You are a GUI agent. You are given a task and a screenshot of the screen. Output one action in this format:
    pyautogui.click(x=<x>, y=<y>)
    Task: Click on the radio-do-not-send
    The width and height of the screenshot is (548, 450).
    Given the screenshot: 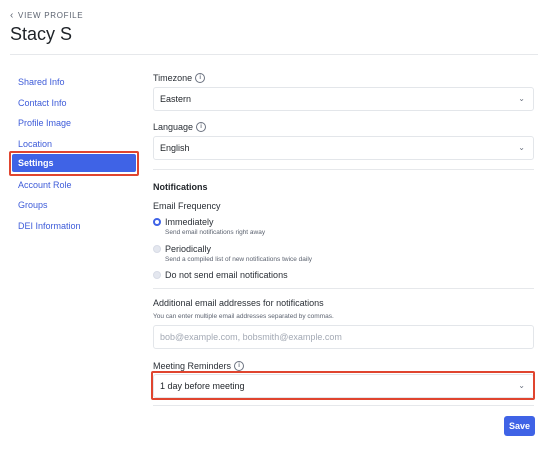 What is the action you would take?
    pyautogui.click(x=157, y=275)
    